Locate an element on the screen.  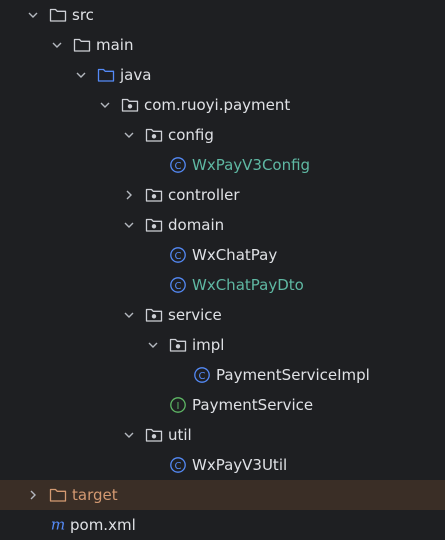
tree-item-wxchatpay: C WxChatPay is located at coordinates (222, 255).